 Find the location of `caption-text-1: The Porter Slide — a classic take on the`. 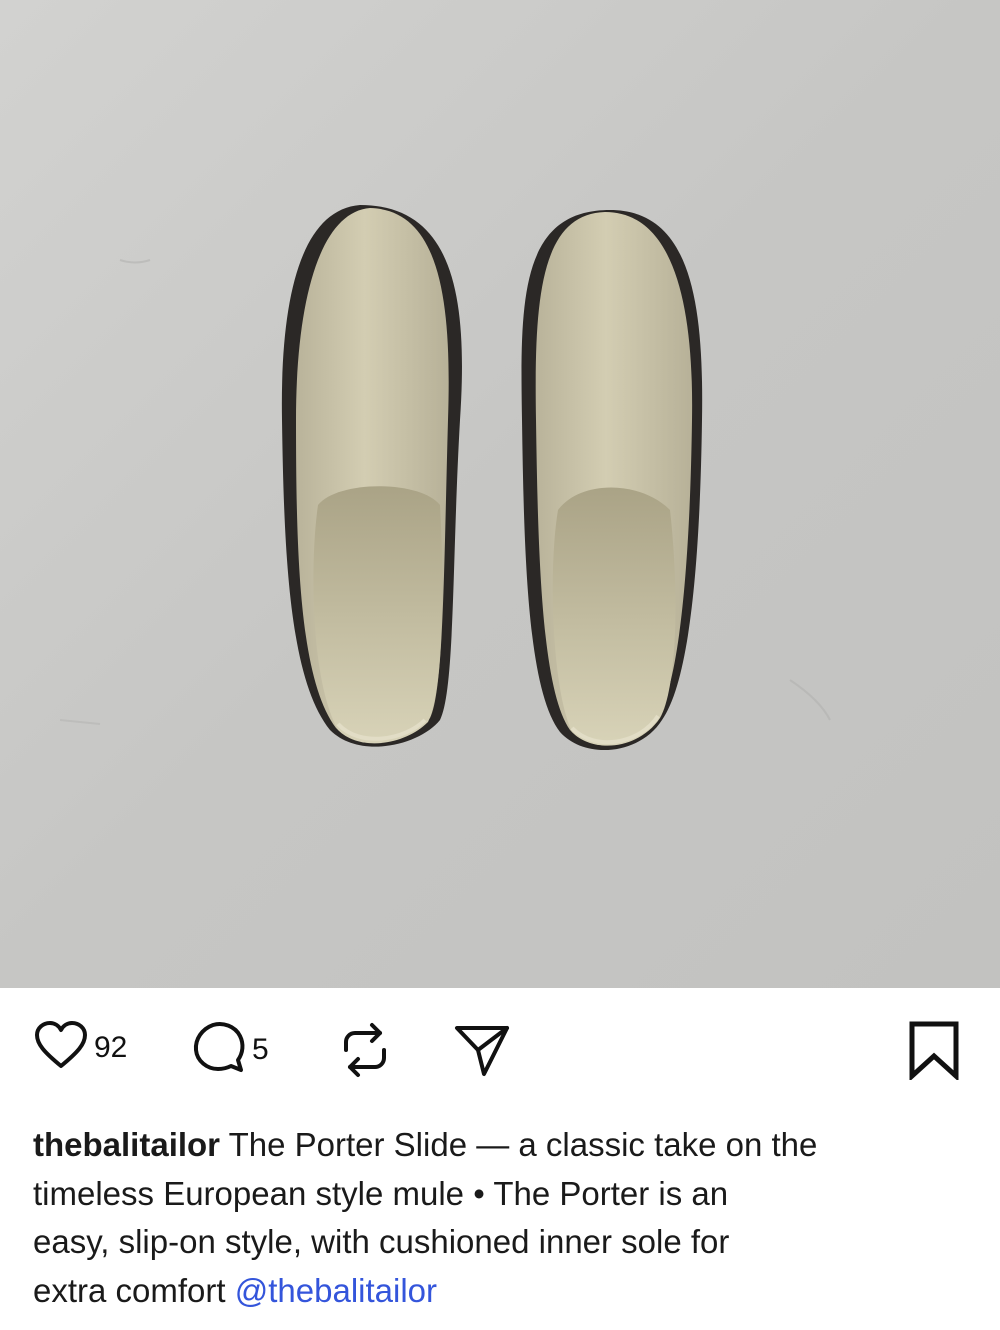

caption-text-1: The Porter Slide — a classic take on the is located at coordinates (523, 1144).